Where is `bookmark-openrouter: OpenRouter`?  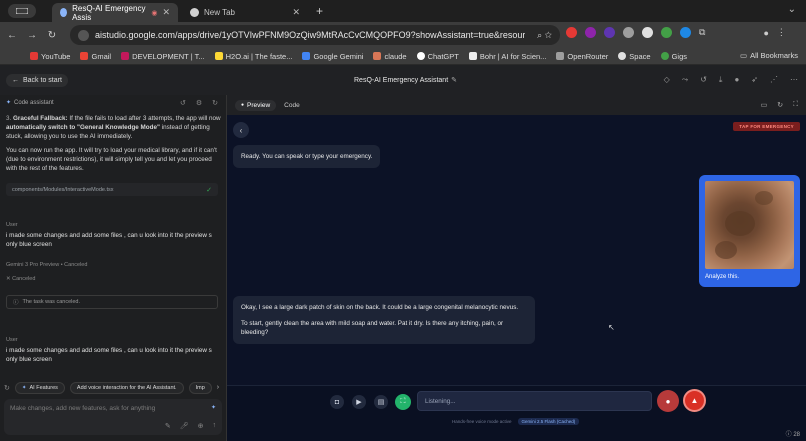 bookmark-openrouter: OpenRouter is located at coordinates (582, 56).